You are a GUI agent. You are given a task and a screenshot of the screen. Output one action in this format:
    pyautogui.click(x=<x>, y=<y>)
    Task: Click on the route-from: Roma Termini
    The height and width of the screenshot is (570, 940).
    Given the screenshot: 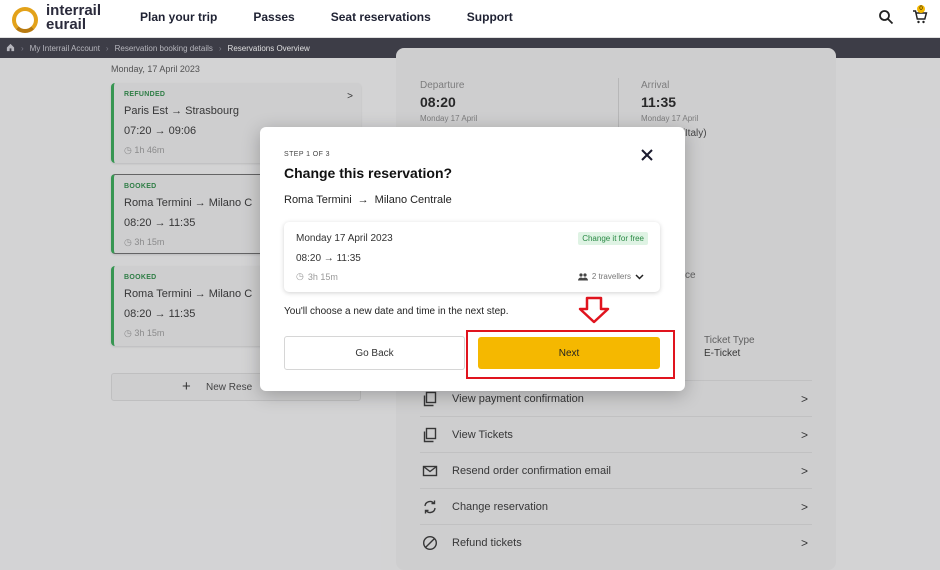 What is the action you would take?
    pyautogui.click(x=318, y=200)
    